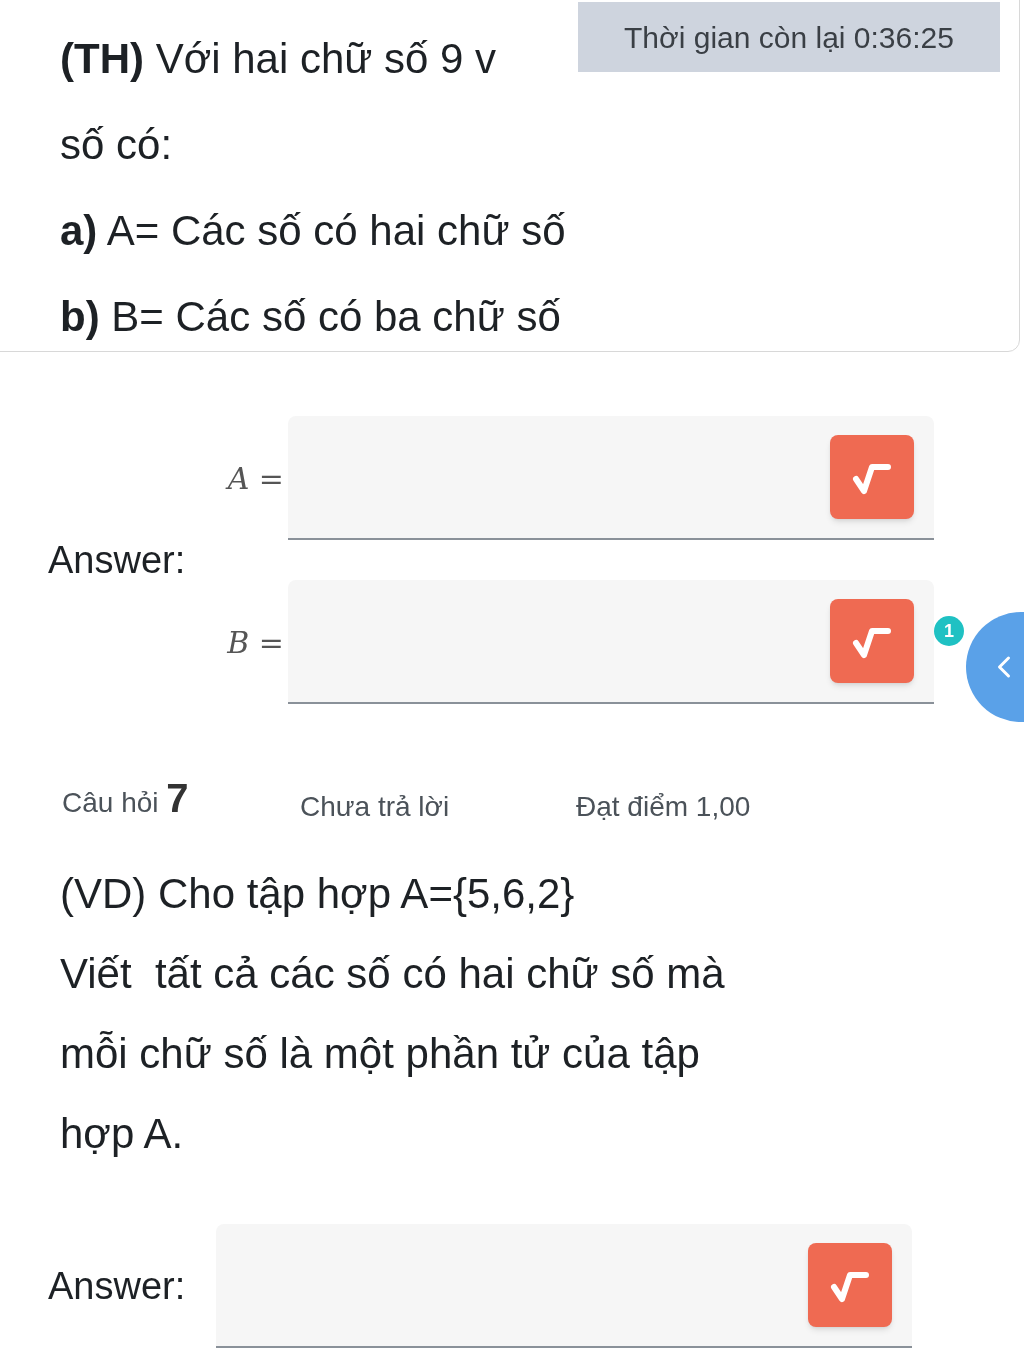  What do you see at coordinates (278, 59) in the screenshot?
I see `question-text: (TH) Với hai chữ số 9 v` at bounding box center [278, 59].